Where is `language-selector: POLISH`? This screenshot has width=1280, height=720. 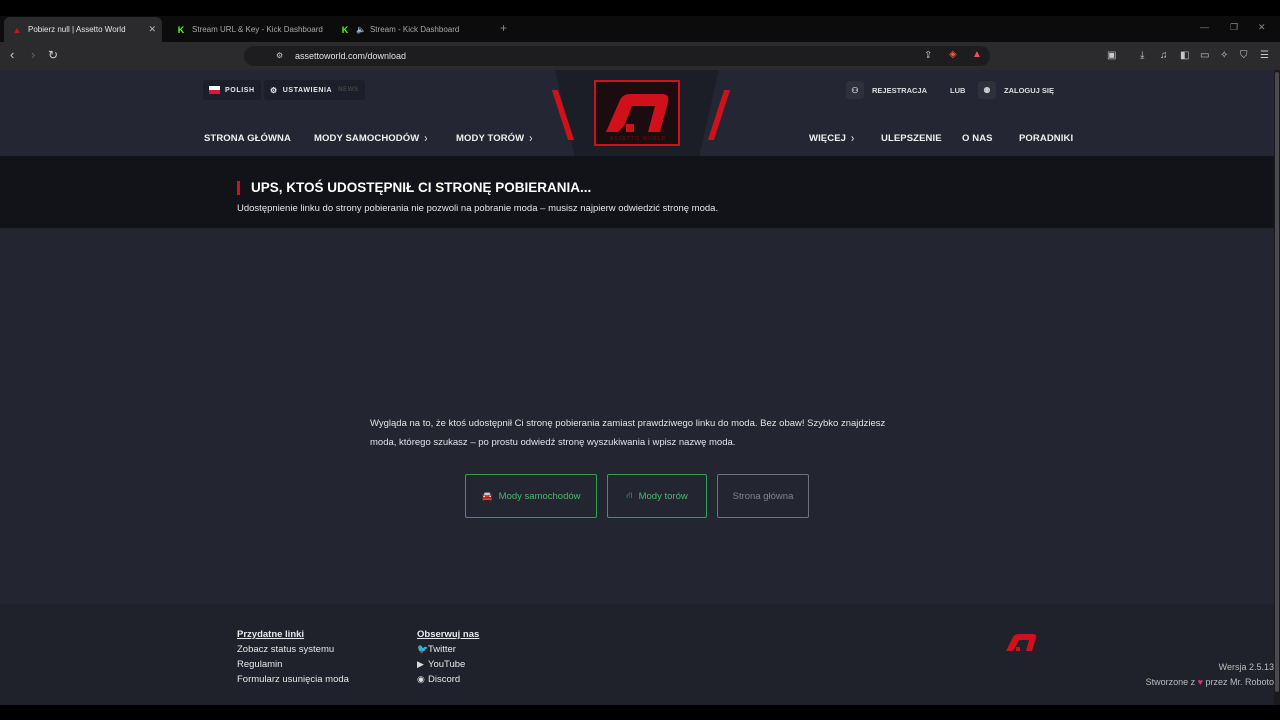
language-selector: POLISH is located at coordinates (232, 90).